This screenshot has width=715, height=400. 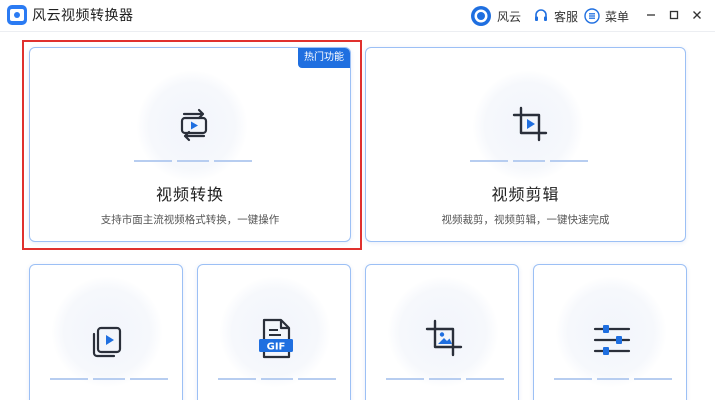 I want to click on close-button, so click(x=697, y=15).